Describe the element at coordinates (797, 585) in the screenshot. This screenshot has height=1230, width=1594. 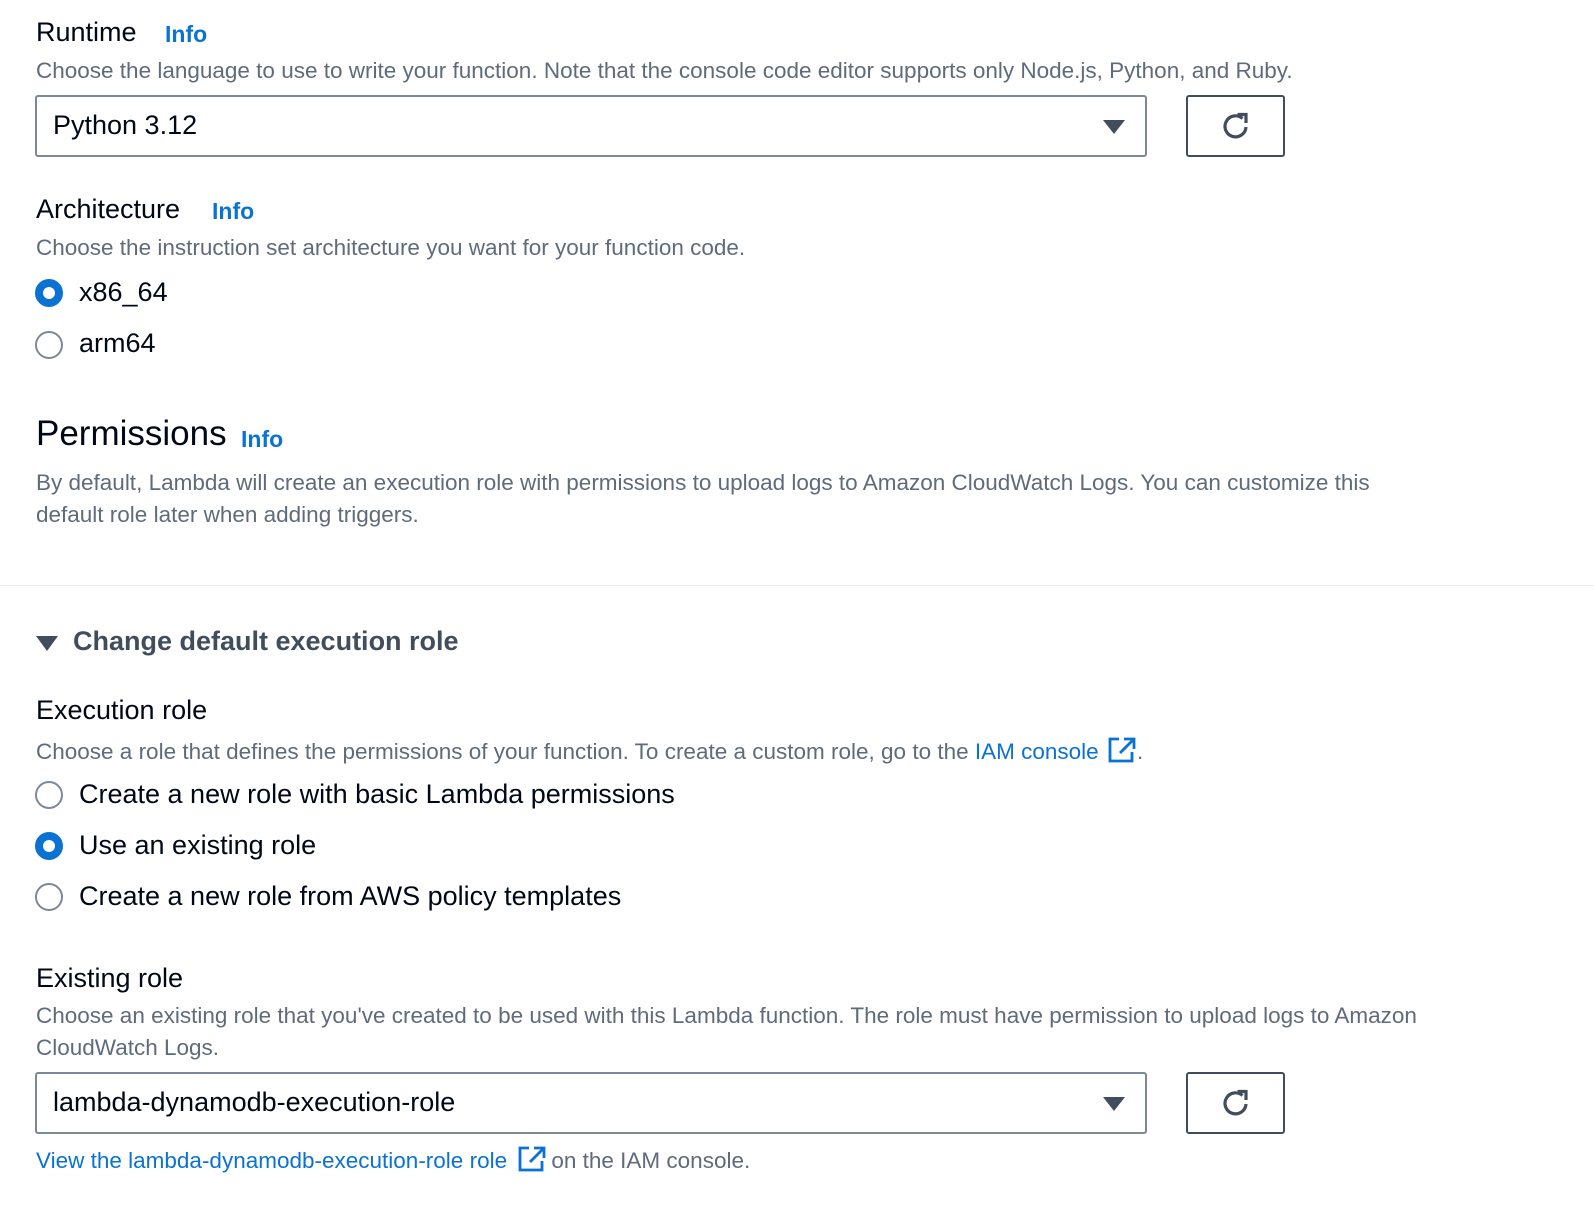
I see `section-divider` at that location.